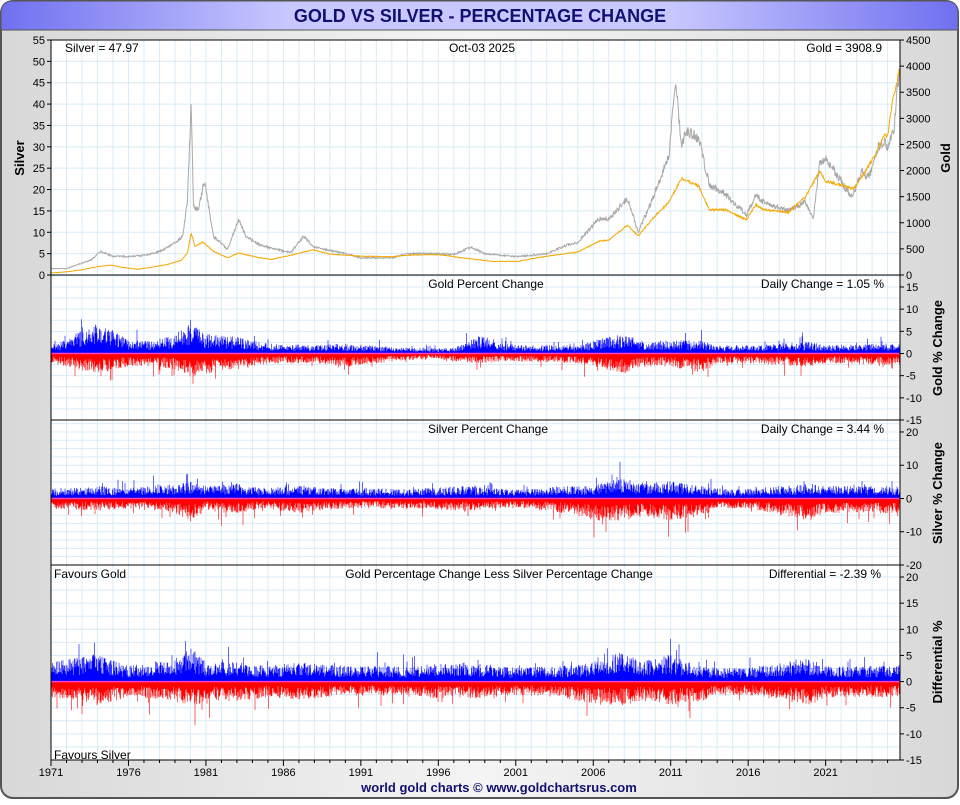 This screenshot has height=805, width=960. What do you see at coordinates (39, 233) in the screenshot?
I see `silver-tick-label: 10` at bounding box center [39, 233].